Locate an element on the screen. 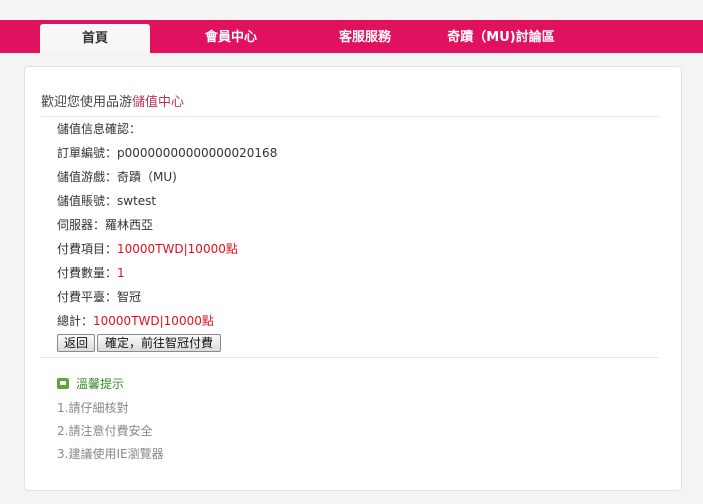 Image resolution: width=703 pixels, height=504 pixels. back-button: 返回 is located at coordinates (76, 343).